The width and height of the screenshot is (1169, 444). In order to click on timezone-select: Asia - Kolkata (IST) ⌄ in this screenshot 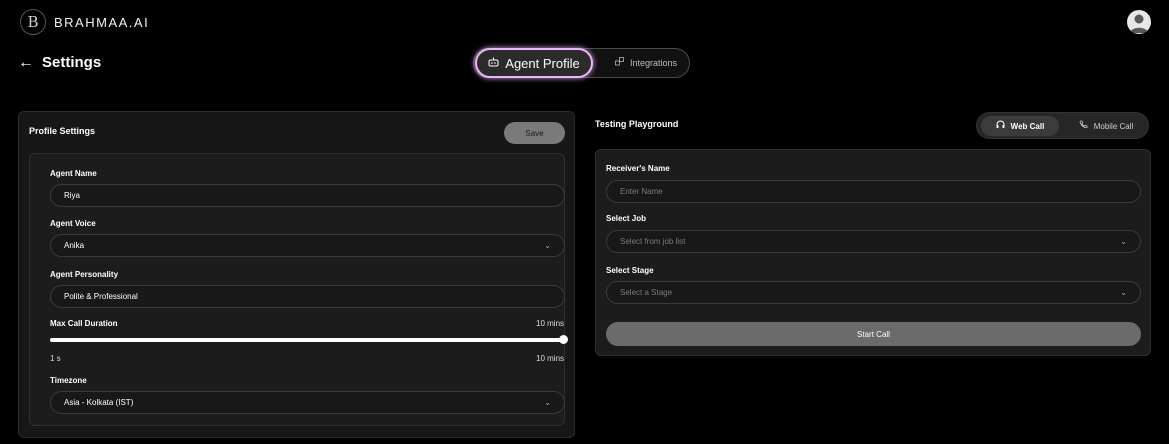, I will do `click(307, 402)`.